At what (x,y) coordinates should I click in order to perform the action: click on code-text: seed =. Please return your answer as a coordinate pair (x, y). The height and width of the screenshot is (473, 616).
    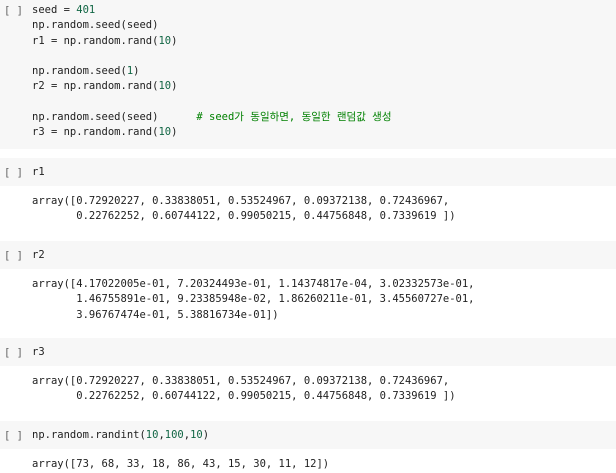
    Looking at the image, I should click on (54, 10).